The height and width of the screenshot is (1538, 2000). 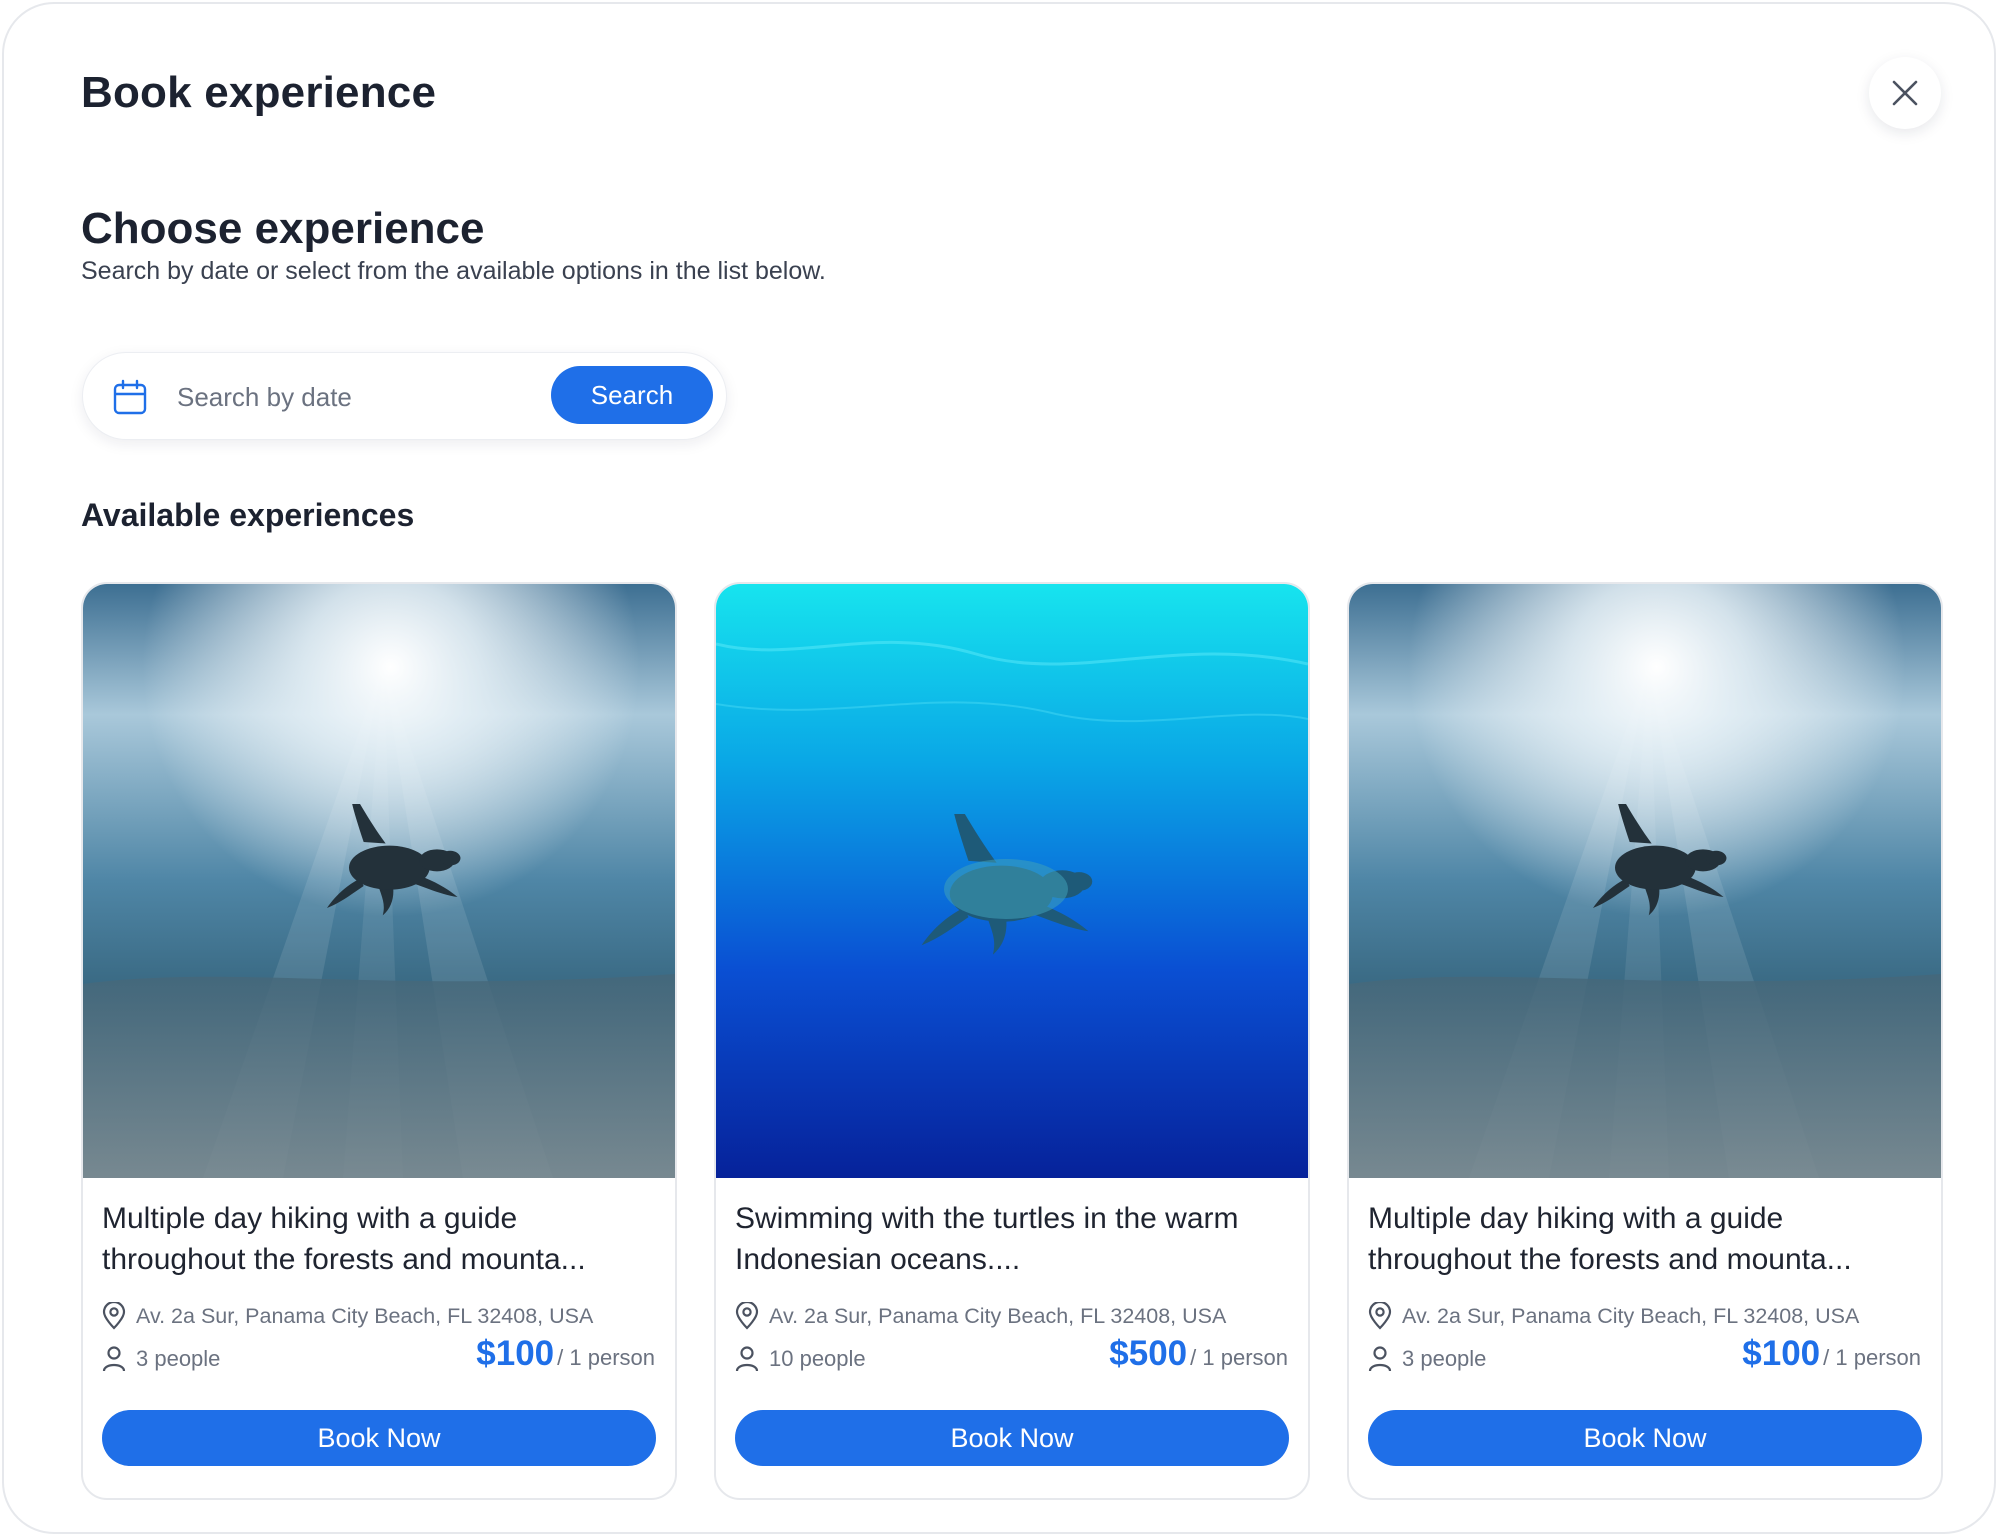 I want to click on price-info: $500 / 1 person, so click(x=1198, y=1354).